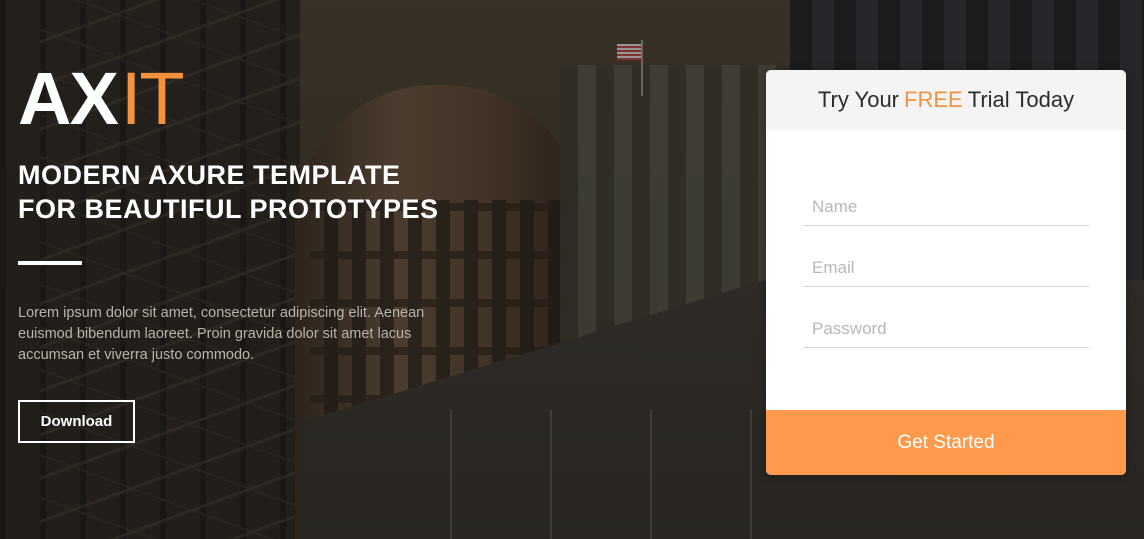 The image size is (1144, 539). Describe the element at coordinates (152, 98) in the screenshot. I see `logo-accent: IT` at that location.